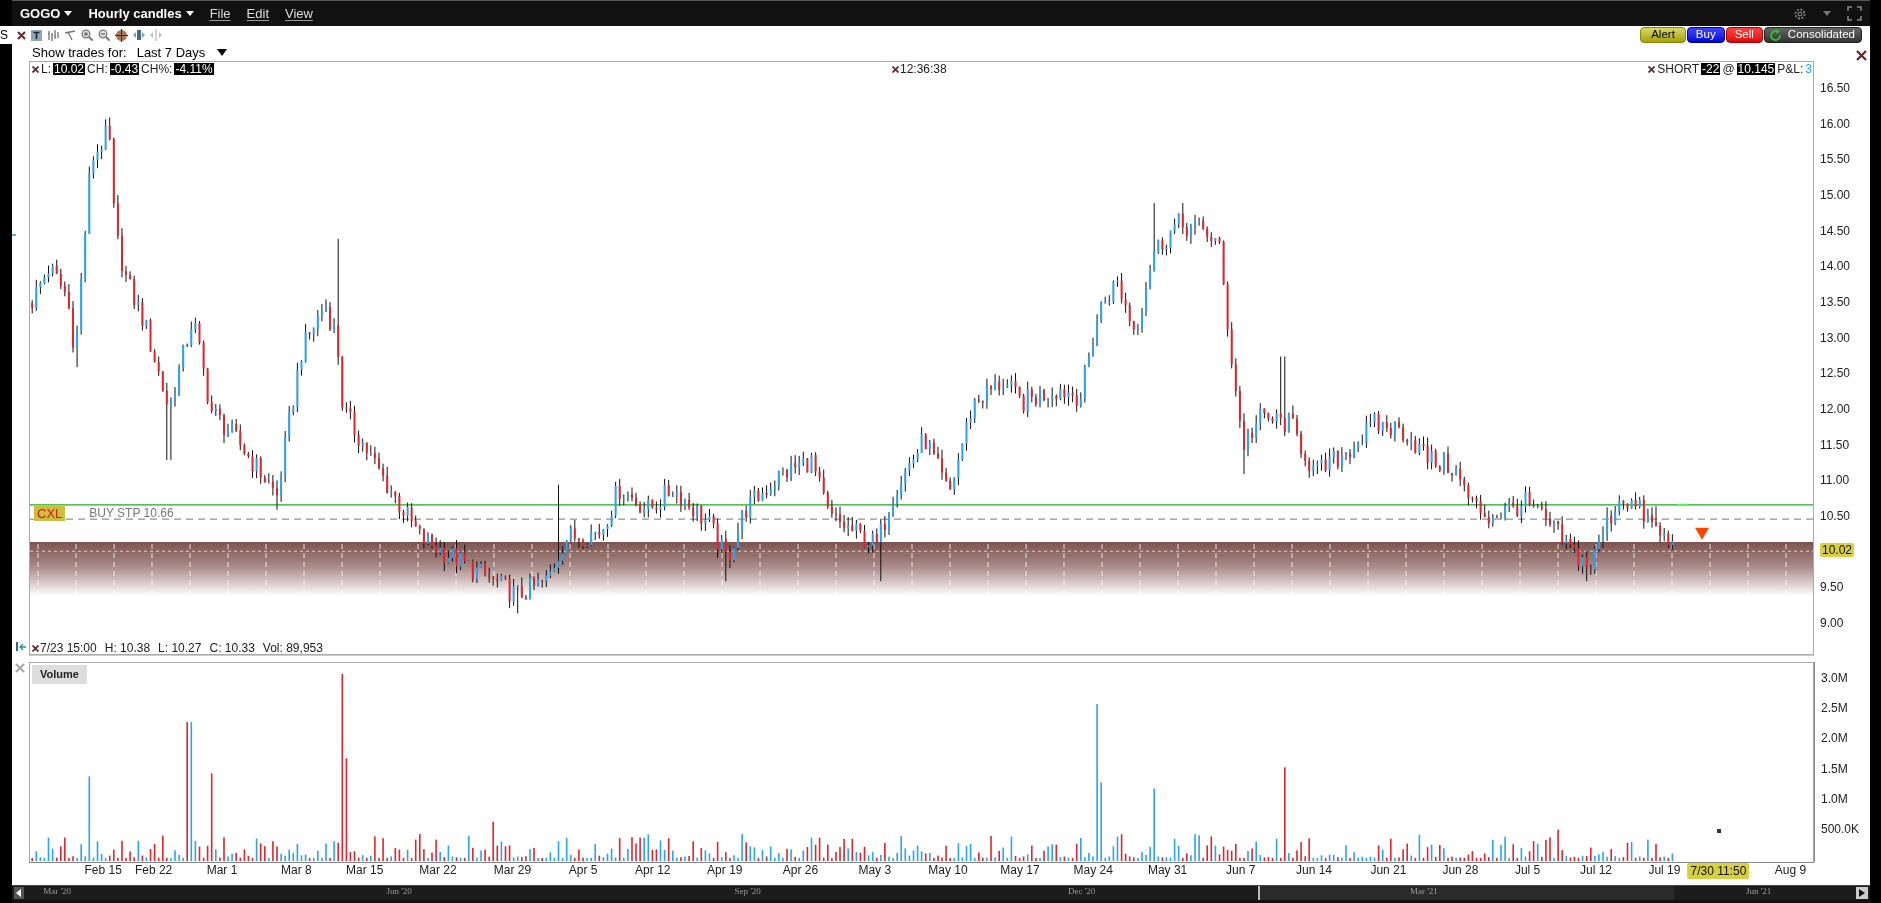  I want to click on date-axis-label: May 17, so click(1020, 870).